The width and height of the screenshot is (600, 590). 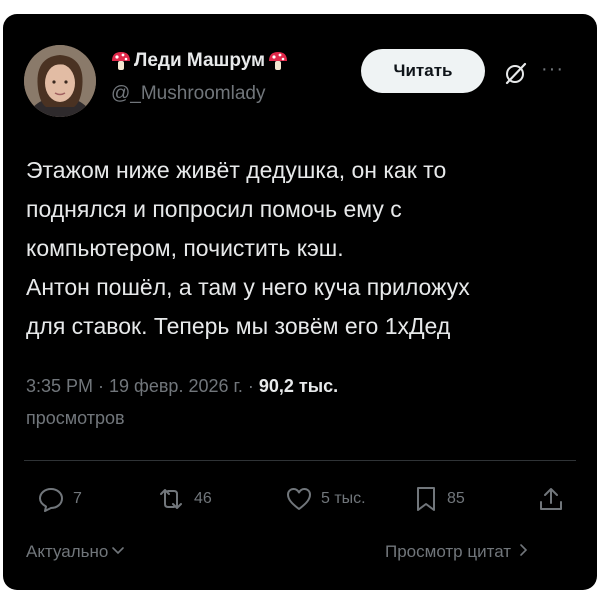 I want to click on bookmark-icon, so click(x=426, y=499).